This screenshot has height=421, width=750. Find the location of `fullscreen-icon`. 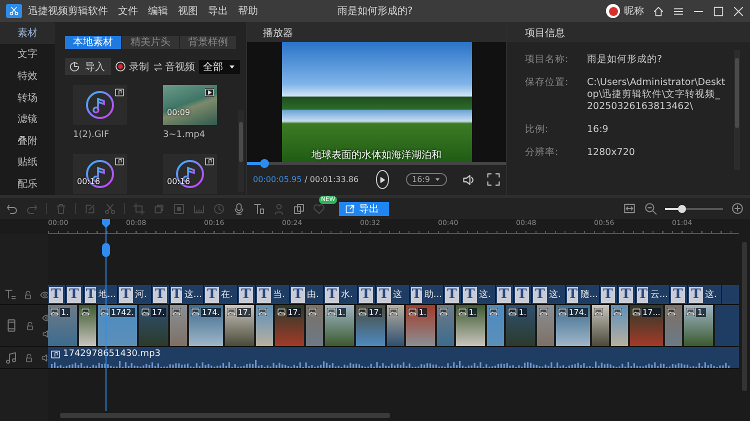

fullscreen-icon is located at coordinates (493, 179).